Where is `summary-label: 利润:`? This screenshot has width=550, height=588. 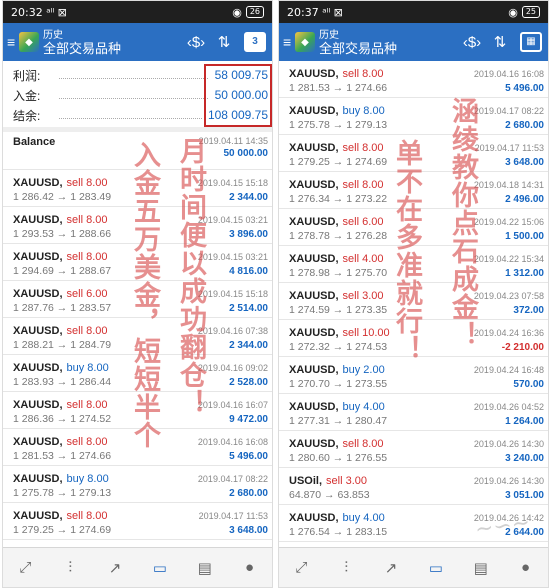 summary-label: 利润: is located at coordinates (27, 75).